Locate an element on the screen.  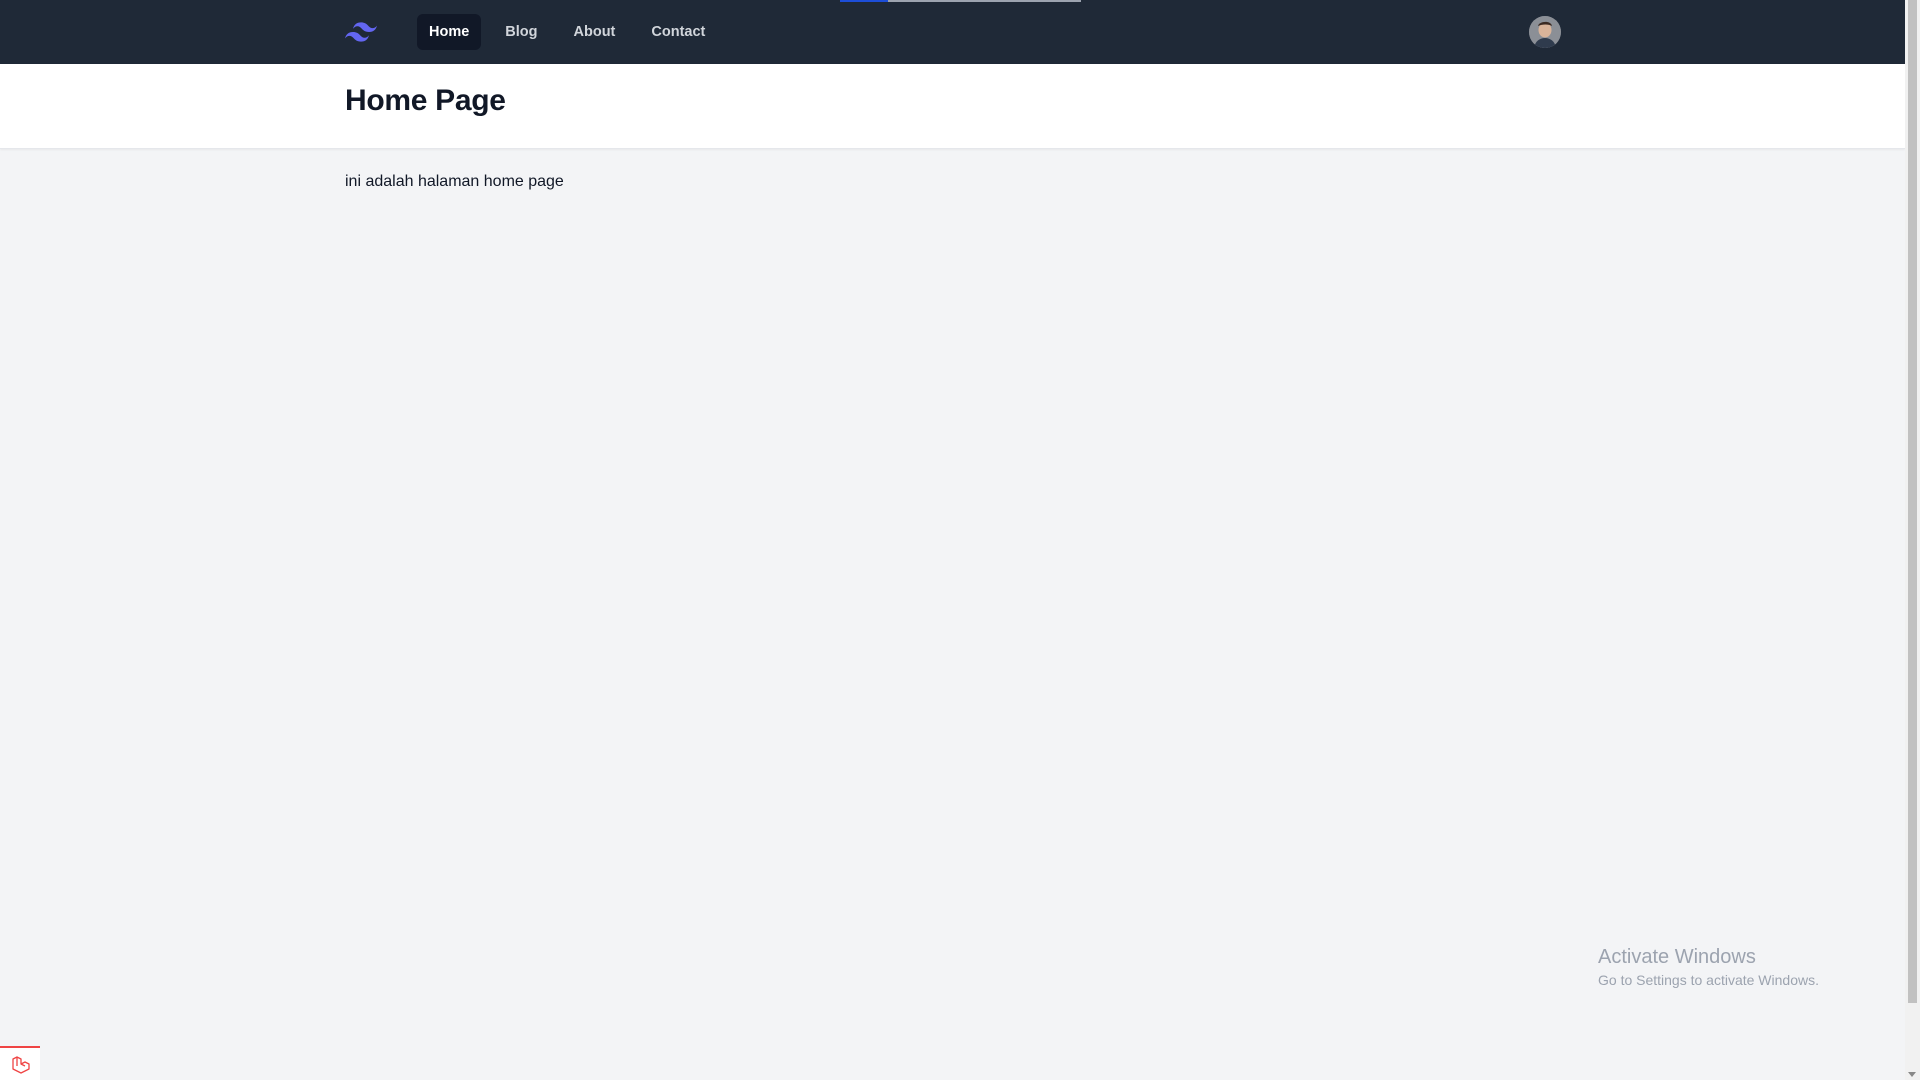
tailwind-logo-icon is located at coordinates (361, 32).